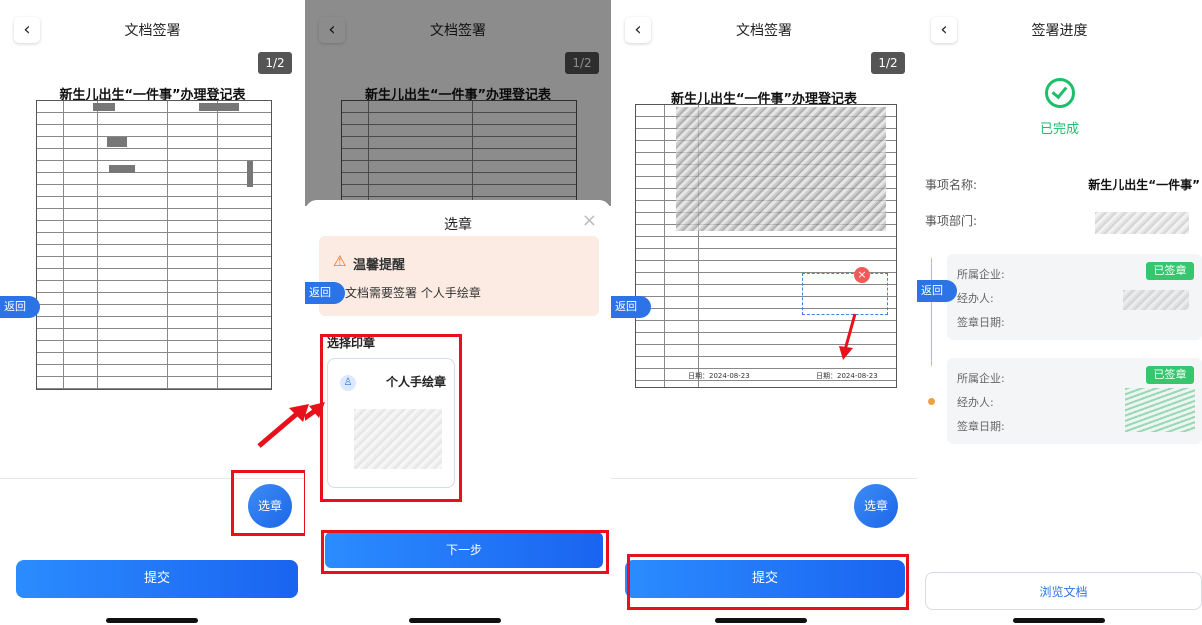 The image size is (1202, 625). I want to click on item-name-label: 事项名称:, so click(951, 185).